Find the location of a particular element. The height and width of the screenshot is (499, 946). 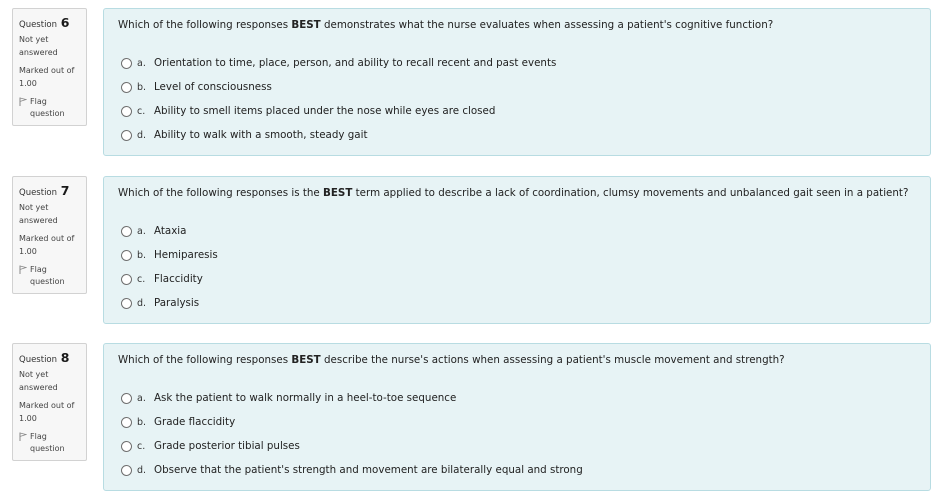

question-number: Question 7 is located at coordinates (44, 190).